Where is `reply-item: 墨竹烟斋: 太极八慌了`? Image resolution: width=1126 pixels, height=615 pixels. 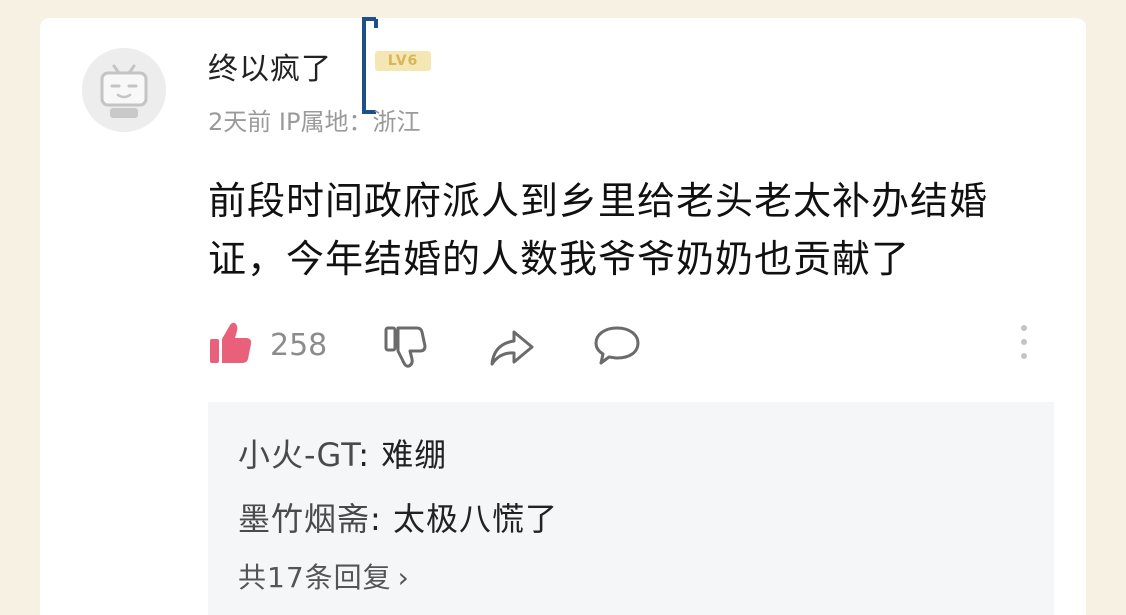
reply-item: 墨竹烟斋: 太极八慌了 is located at coordinates (398, 517).